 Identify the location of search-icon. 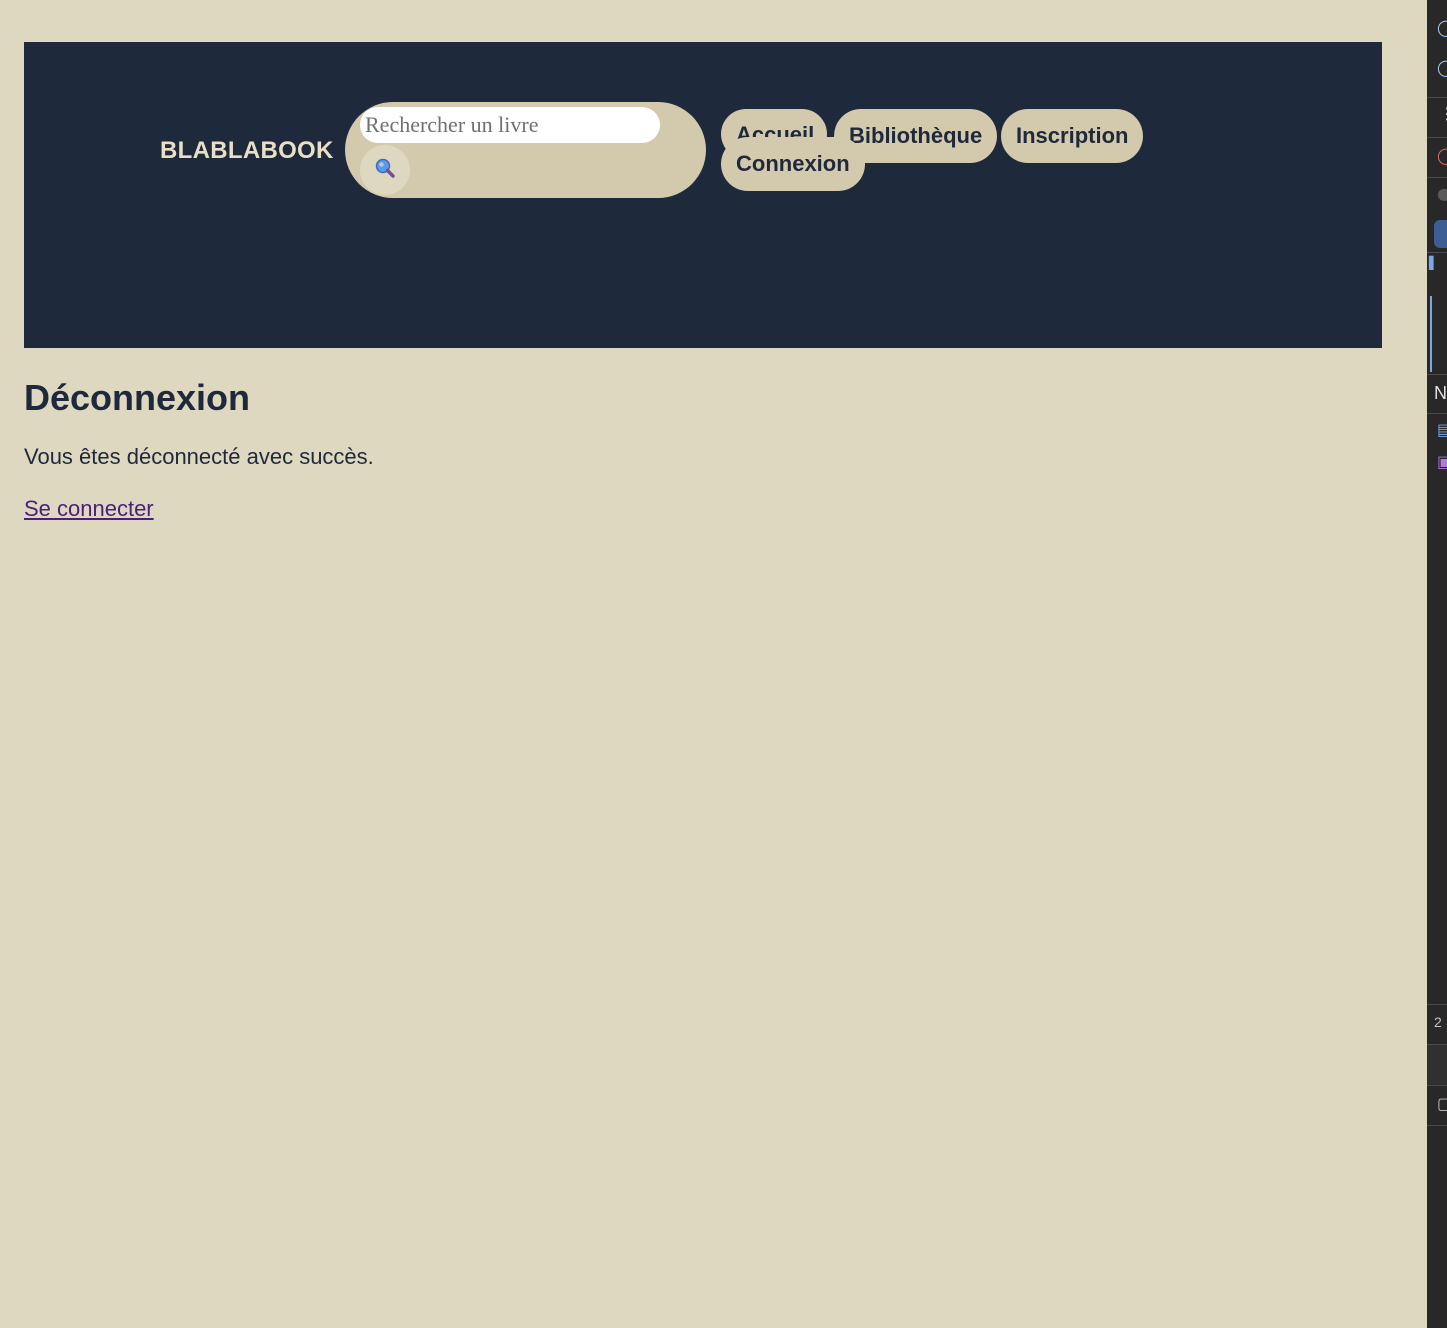
(385, 170).